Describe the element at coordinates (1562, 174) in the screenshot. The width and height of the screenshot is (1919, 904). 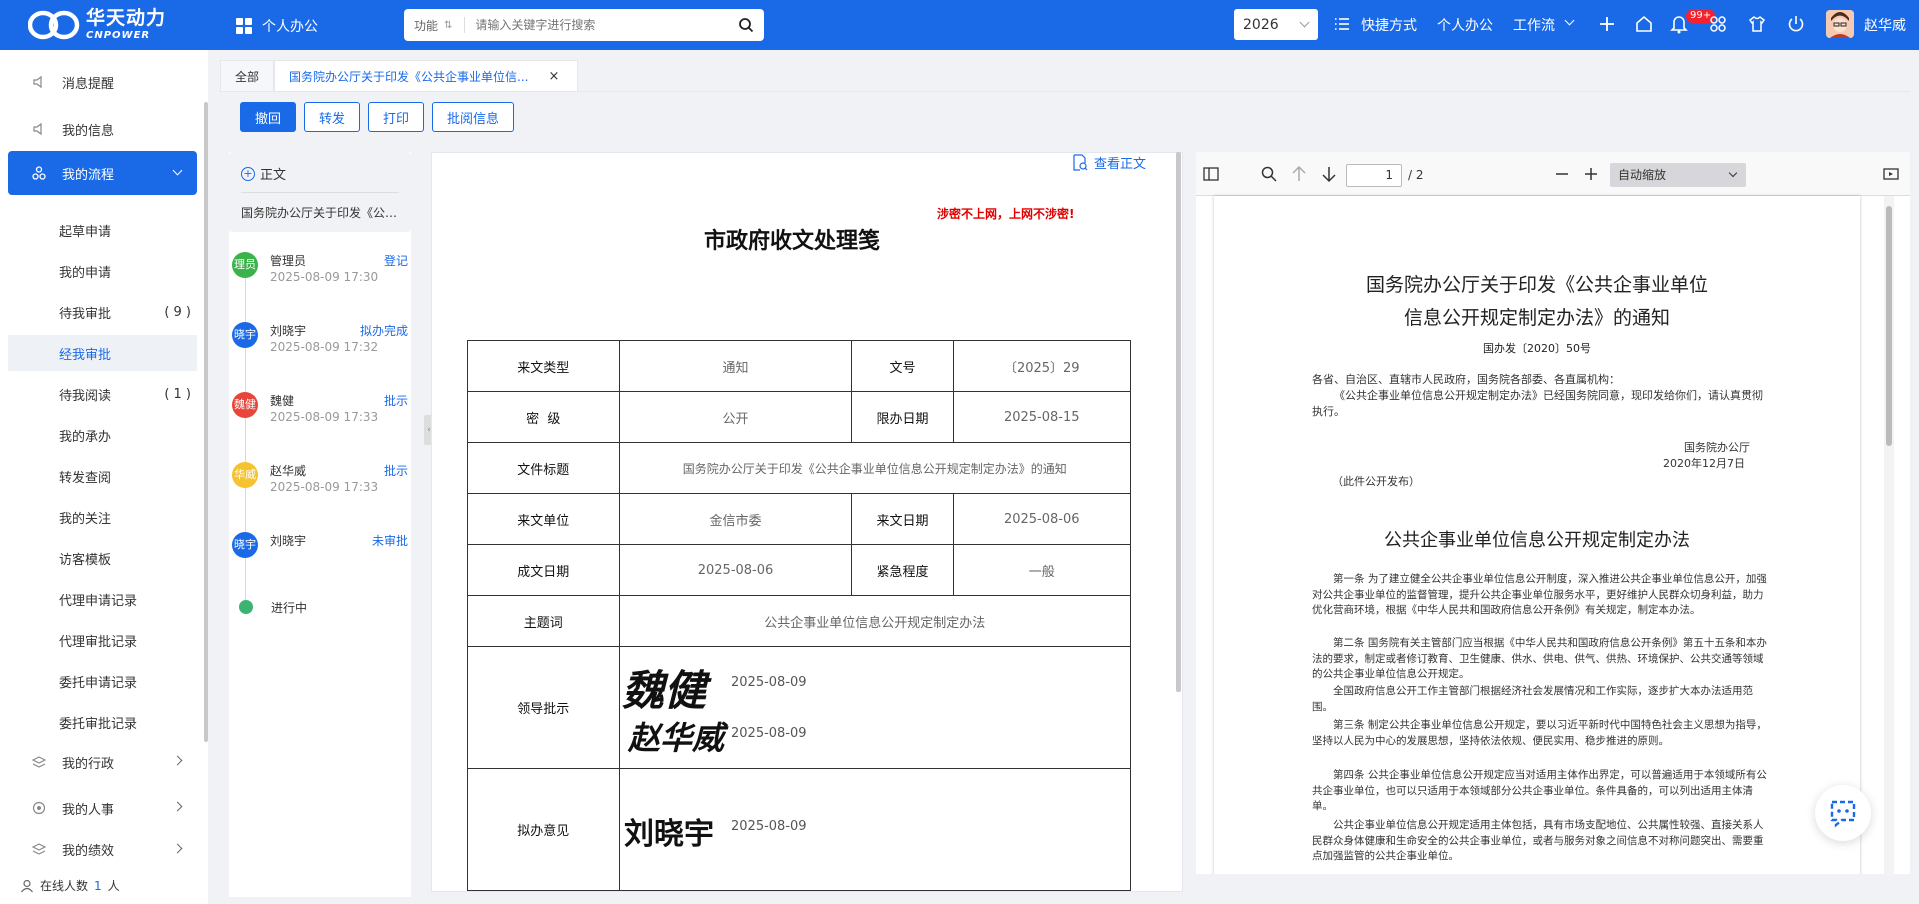
I see `zoom-out-icon` at that location.